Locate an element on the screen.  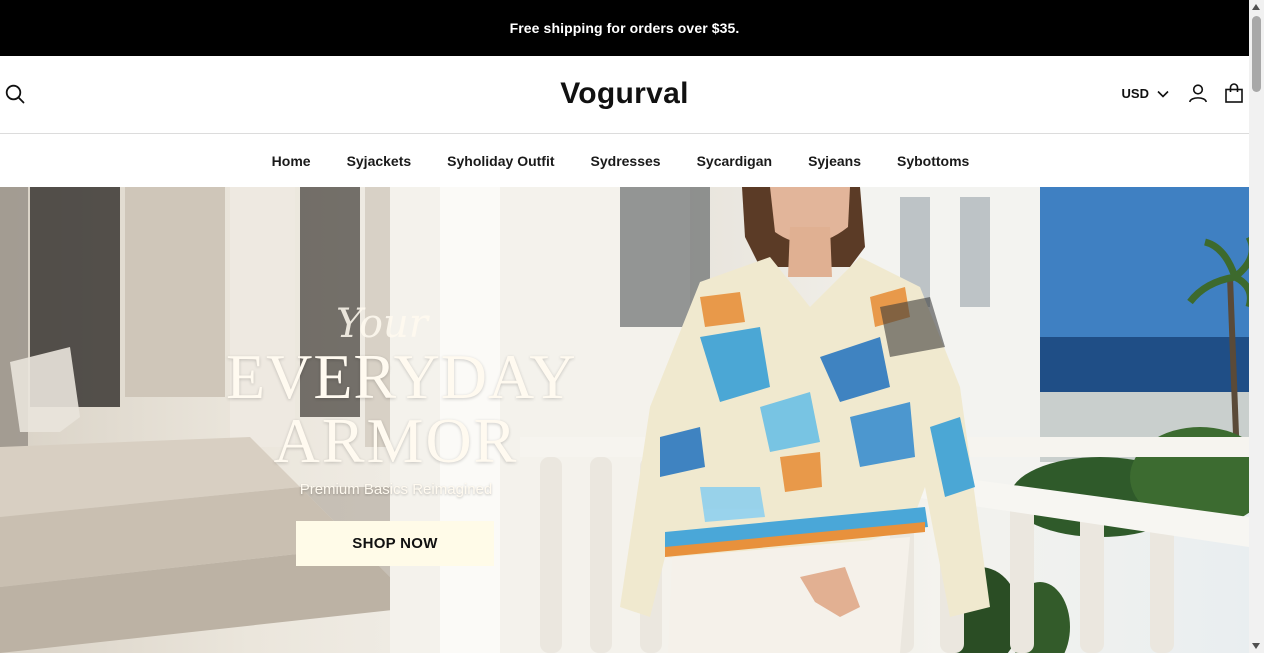
hero-headline-line2: ARMOR is located at coordinates (396, 440).